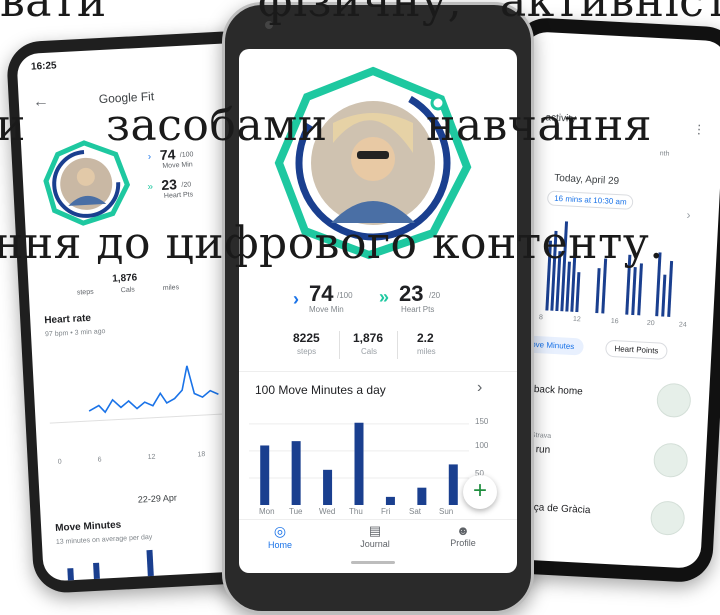 This screenshot has width=720, height=615. Describe the element at coordinates (375, 530) in the screenshot. I see `journal-icon: ▤` at that location.